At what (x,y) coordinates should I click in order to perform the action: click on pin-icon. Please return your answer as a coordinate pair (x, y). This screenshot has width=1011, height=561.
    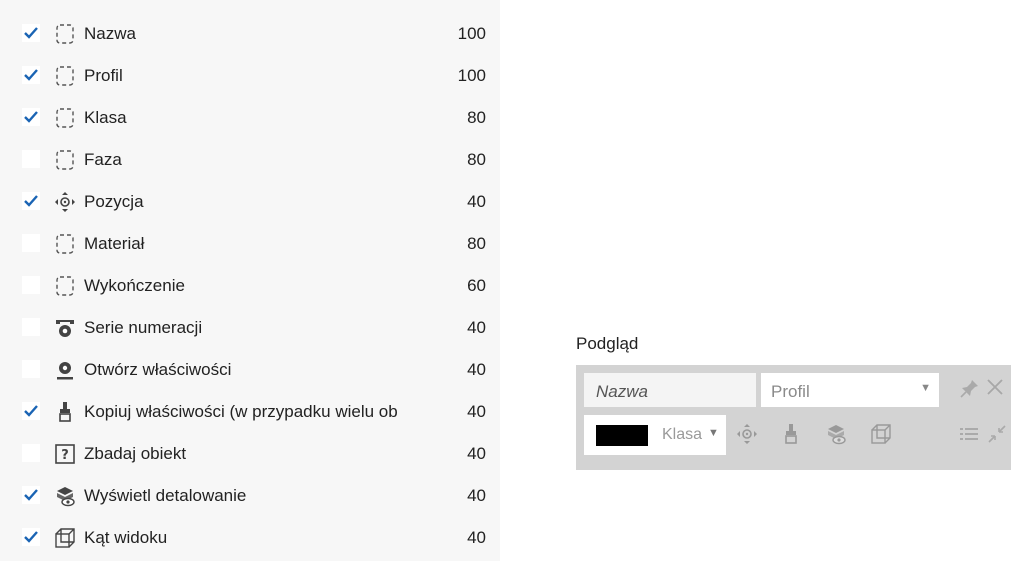
    Looking at the image, I should click on (970, 388).